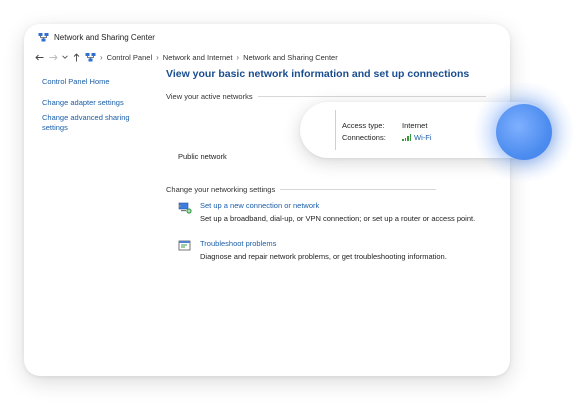 The image size is (576, 404). What do you see at coordinates (209, 96) in the screenshot?
I see `active-networks-label: View your active networks` at bounding box center [209, 96].